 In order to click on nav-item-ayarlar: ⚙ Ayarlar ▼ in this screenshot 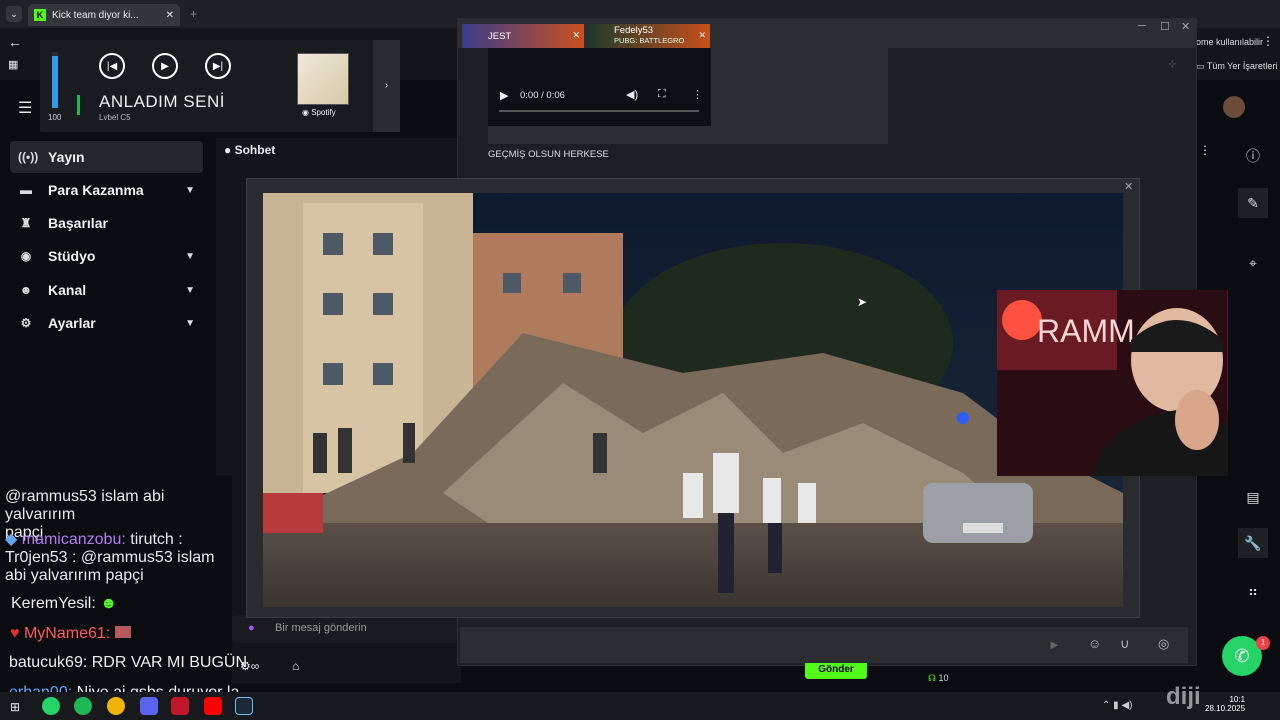, I will do `click(106, 323)`.